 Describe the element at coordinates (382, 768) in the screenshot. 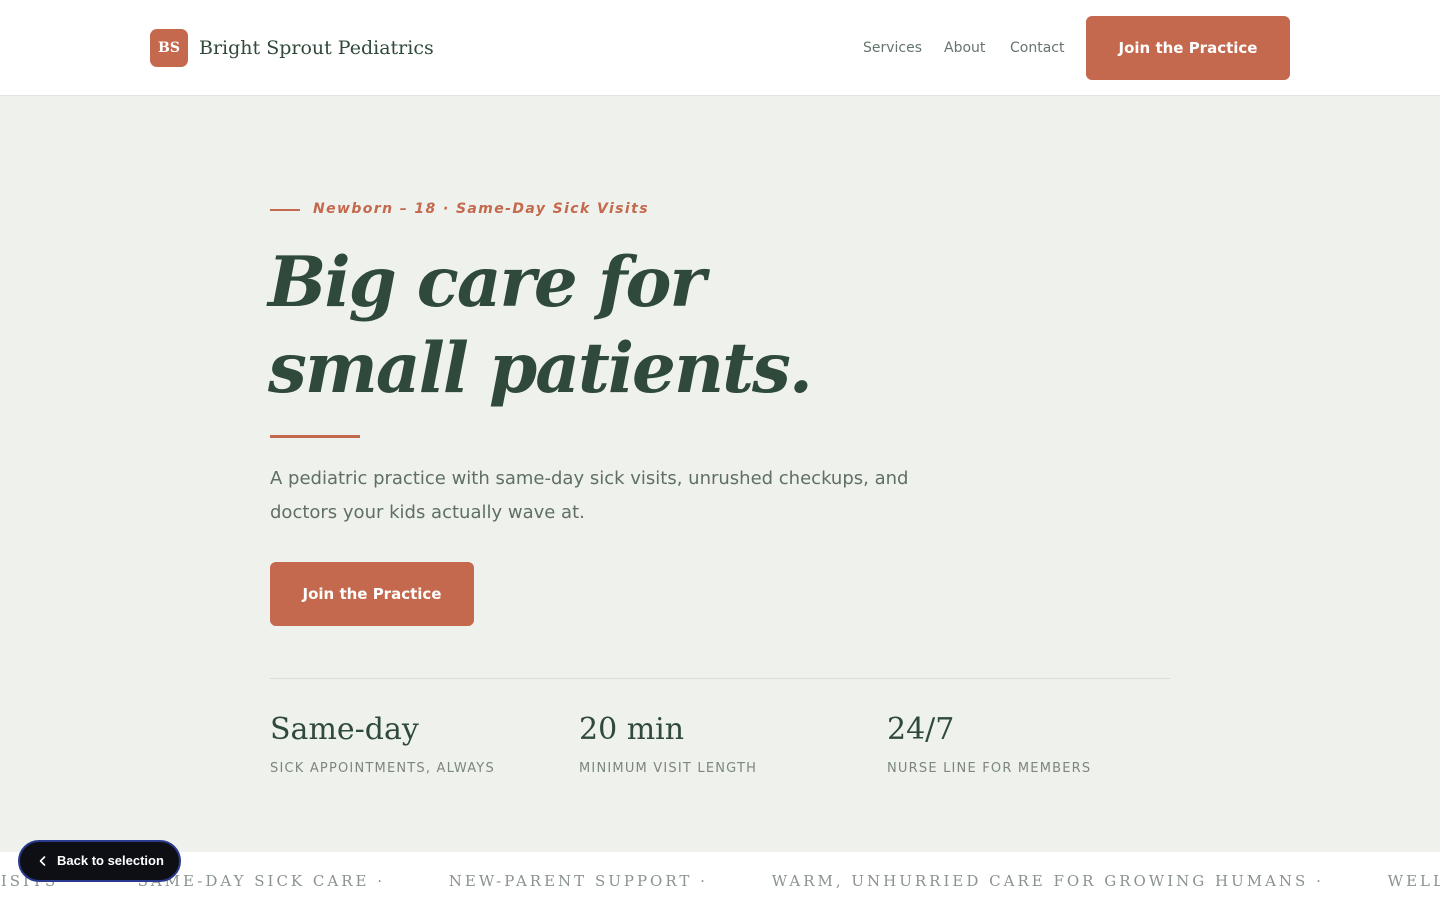

I see `stat-label: SICK APPOINTMENTS, ALWAYS` at that location.